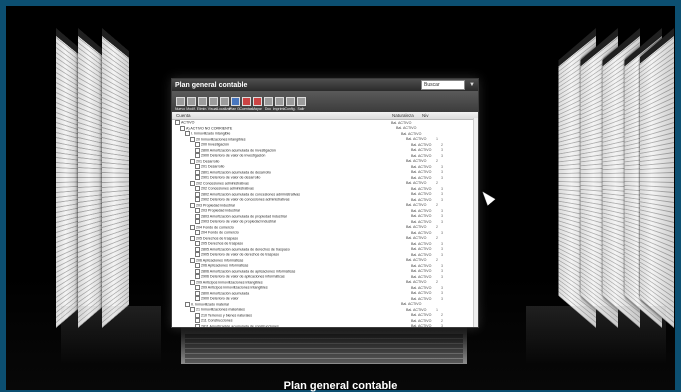  What do you see at coordinates (443, 85) in the screenshot?
I see `search-combo: Buscar` at bounding box center [443, 85].